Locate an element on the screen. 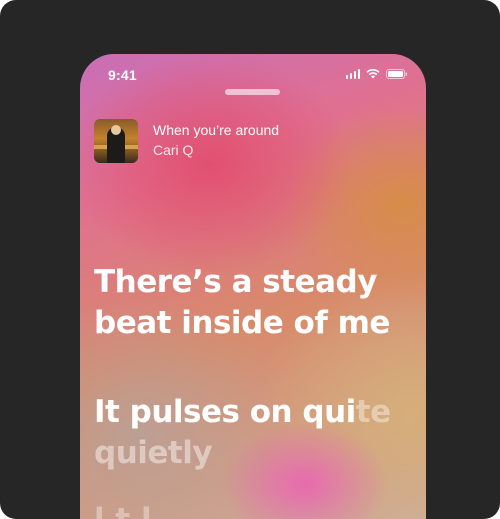  lyric-line-5: l t l is located at coordinates (123, 510).